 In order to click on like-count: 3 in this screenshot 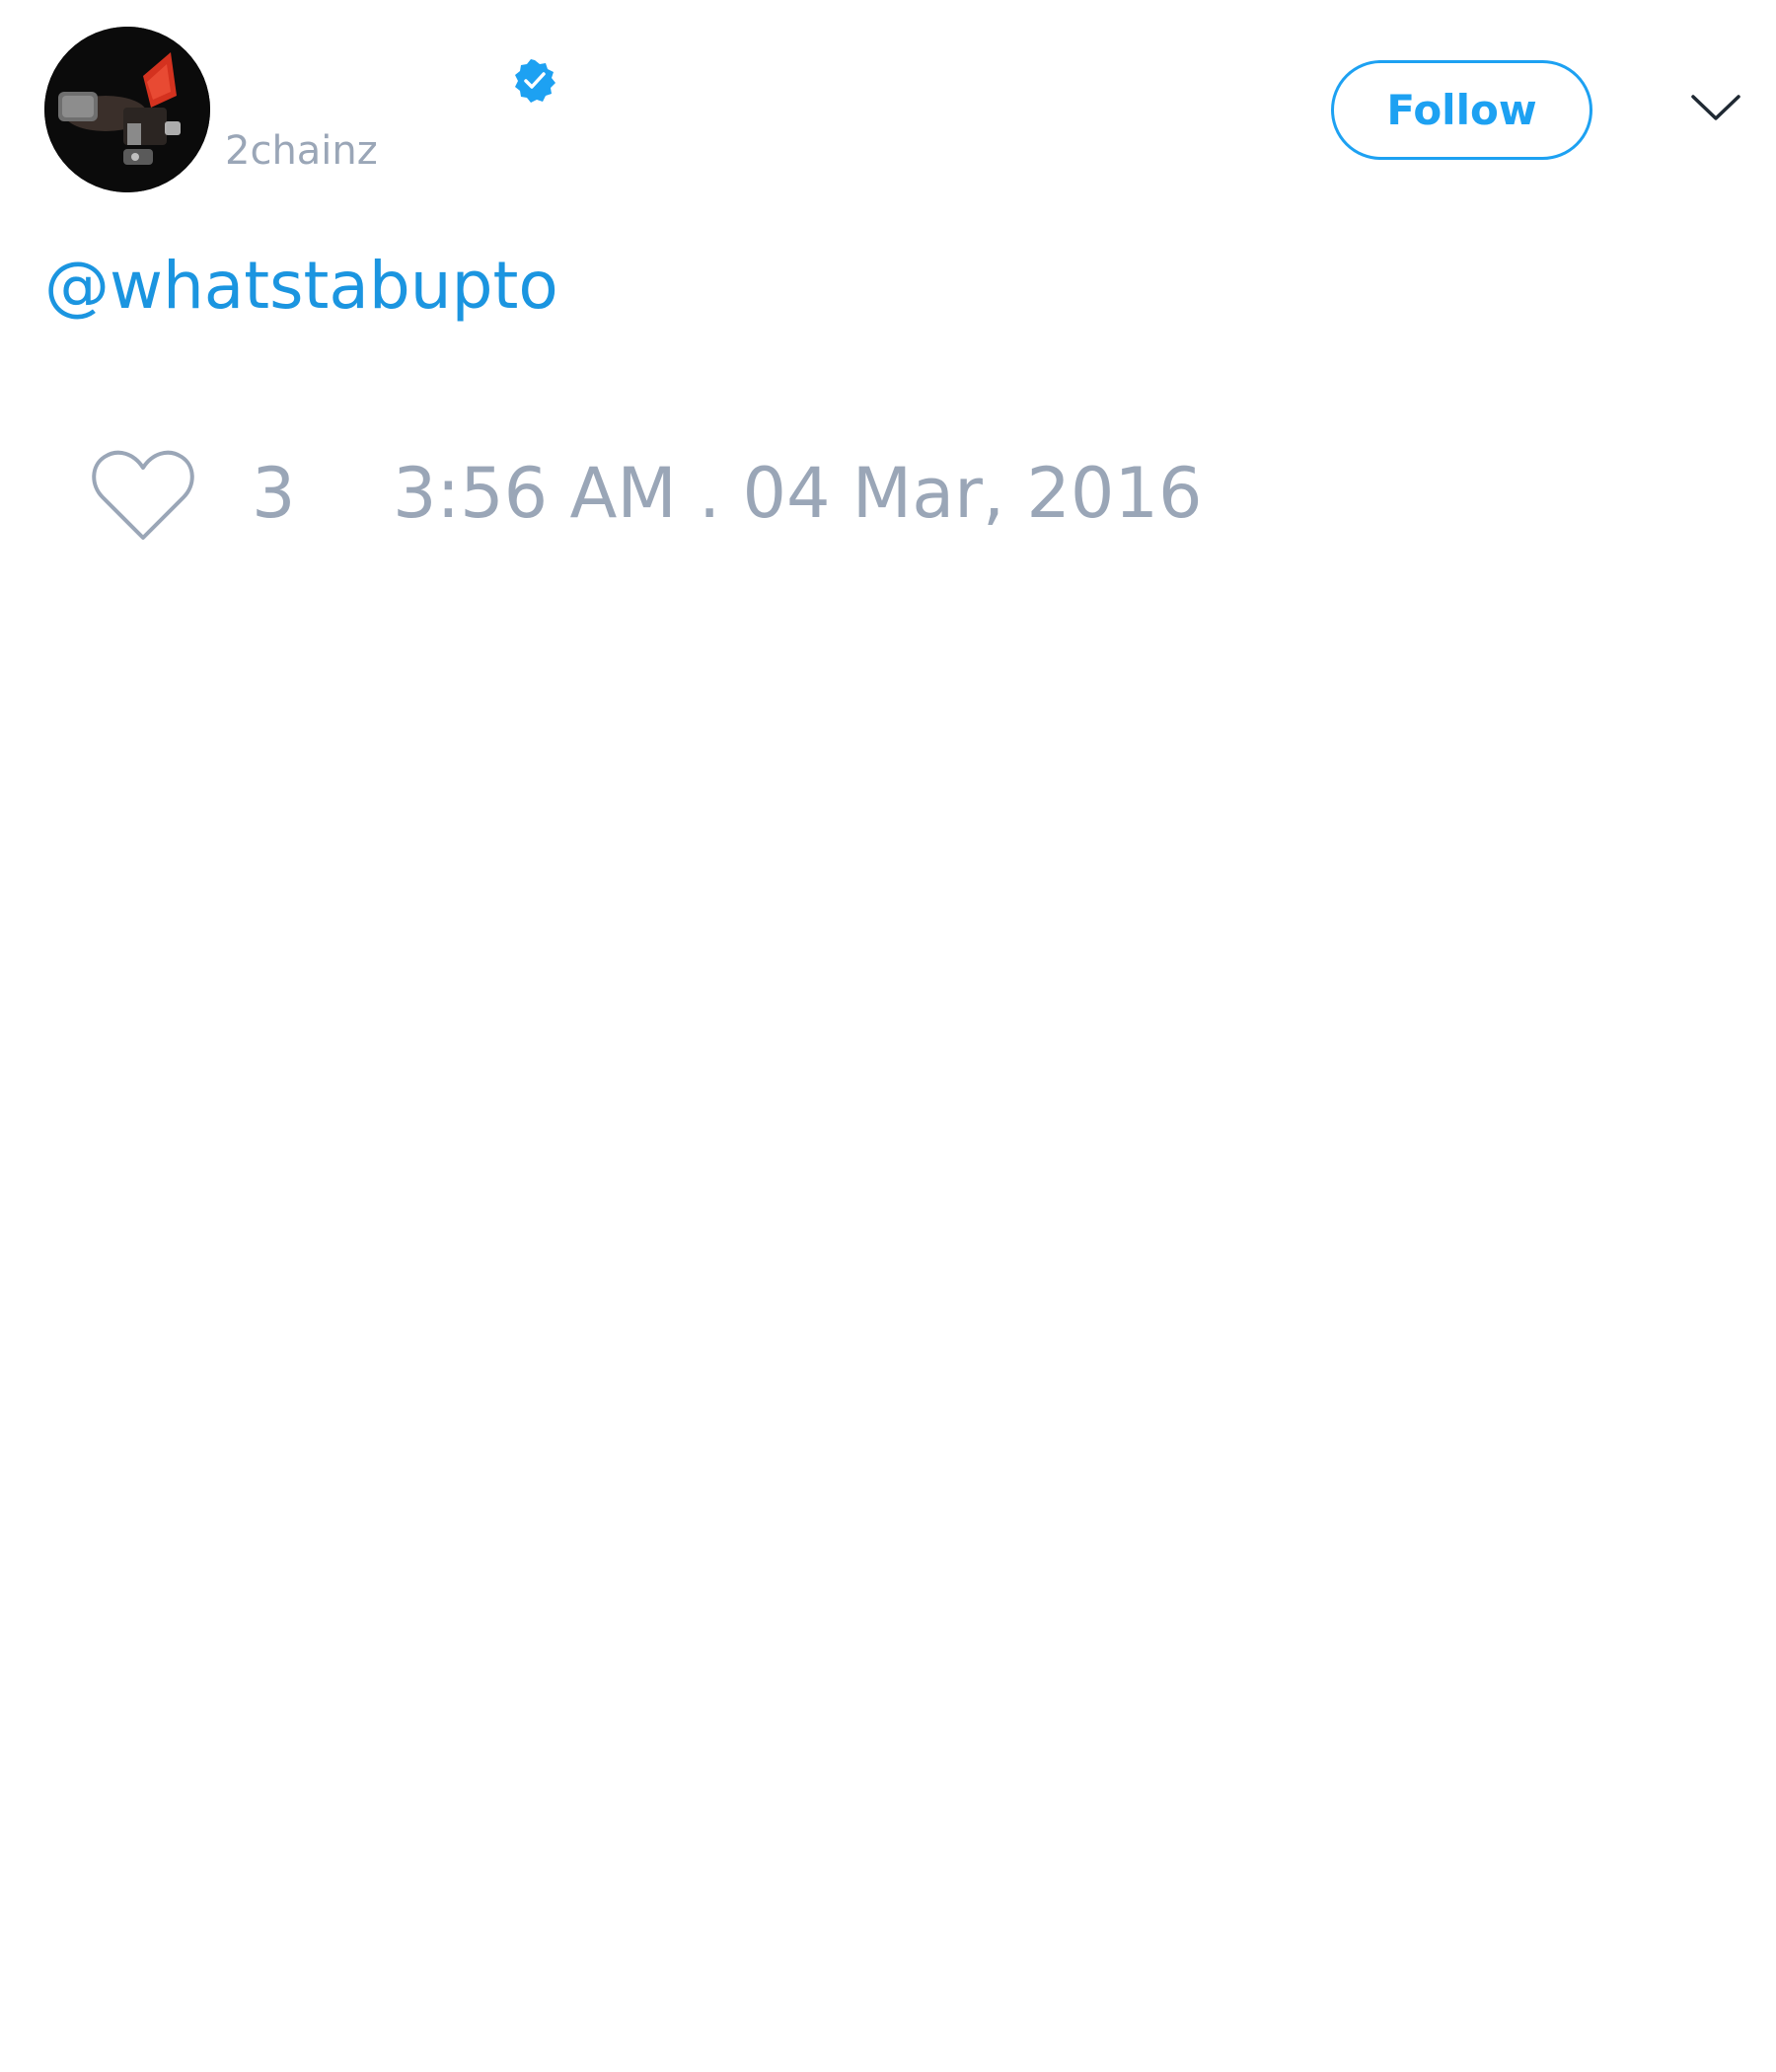, I will do `click(274, 494)`.